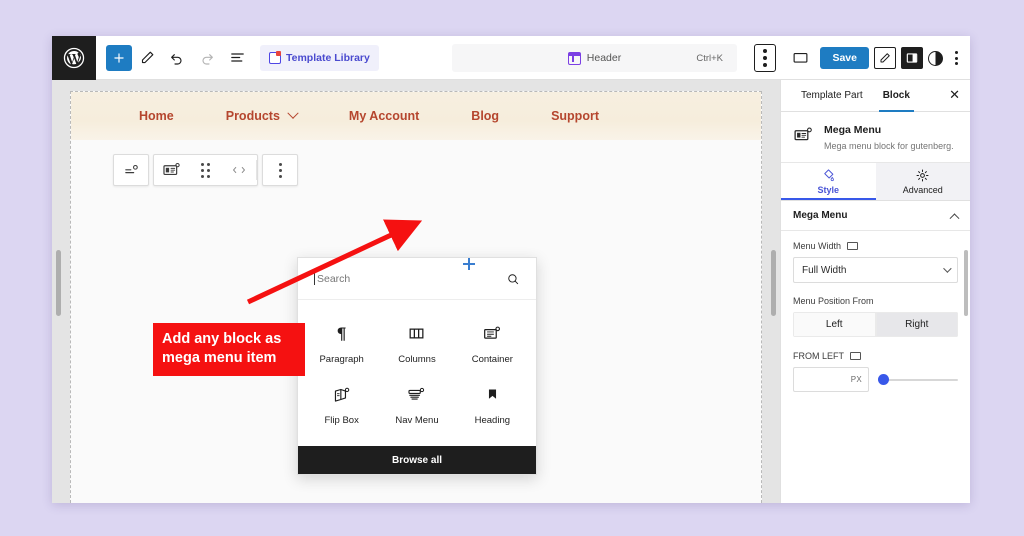 Image resolution: width=1024 pixels, height=536 pixels. I want to click on search-input: Search, so click(407, 278).